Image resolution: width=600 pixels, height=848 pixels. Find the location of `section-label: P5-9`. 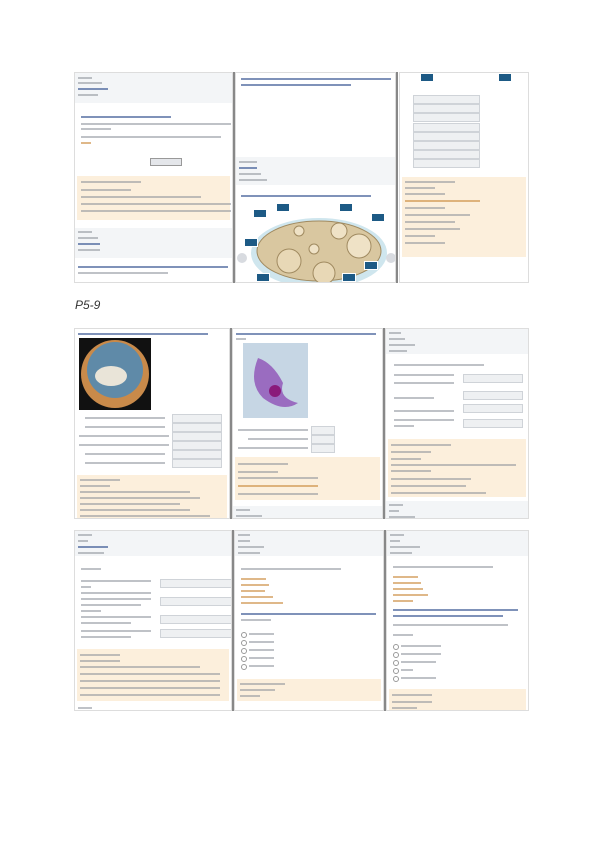

section-label: P5-9 is located at coordinates (88, 305).